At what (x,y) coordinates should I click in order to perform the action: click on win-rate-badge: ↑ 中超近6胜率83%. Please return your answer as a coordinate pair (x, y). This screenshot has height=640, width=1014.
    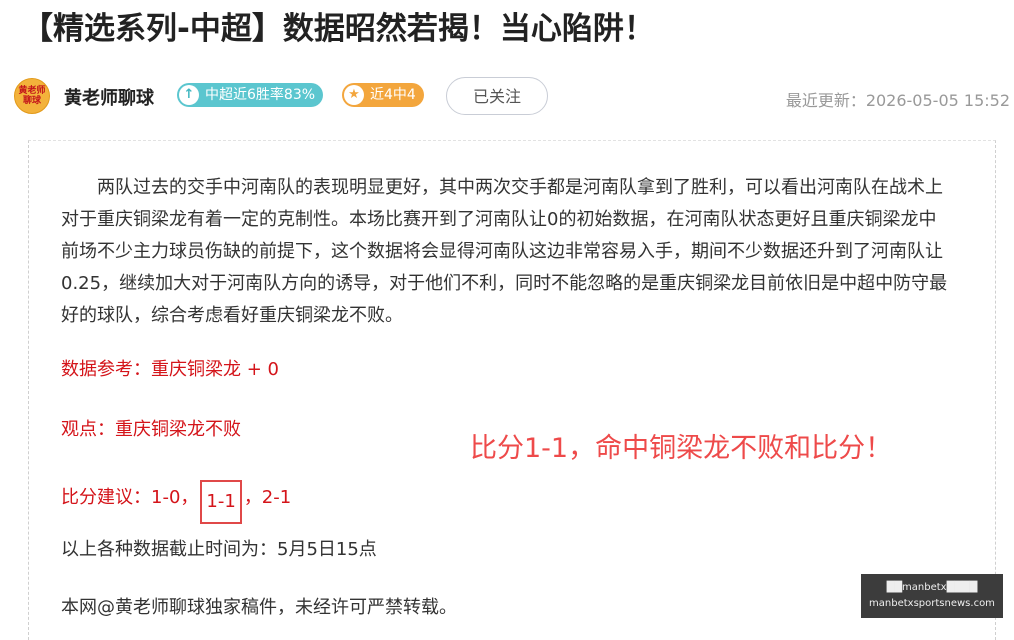
    Looking at the image, I should click on (250, 95).